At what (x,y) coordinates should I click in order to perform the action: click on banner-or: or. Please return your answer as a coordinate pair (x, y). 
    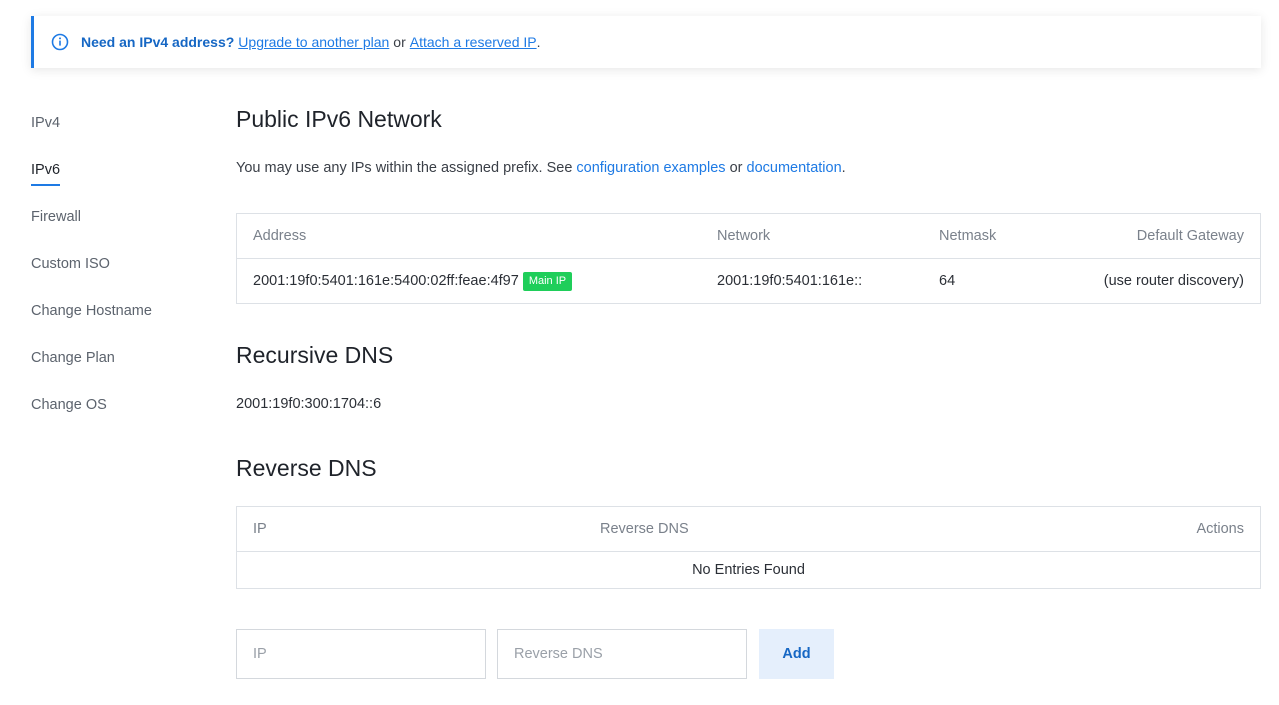
    Looking at the image, I should click on (399, 42).